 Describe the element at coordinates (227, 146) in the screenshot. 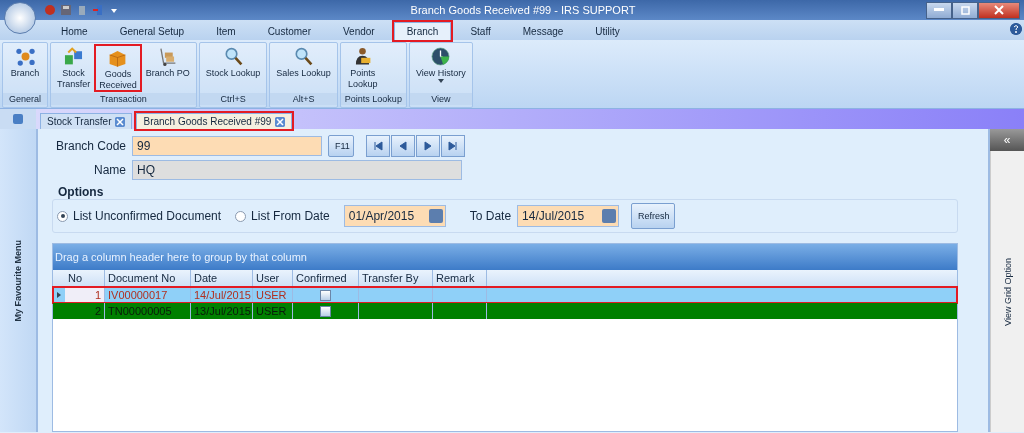

I see `branch-code-field: 99` at that location.